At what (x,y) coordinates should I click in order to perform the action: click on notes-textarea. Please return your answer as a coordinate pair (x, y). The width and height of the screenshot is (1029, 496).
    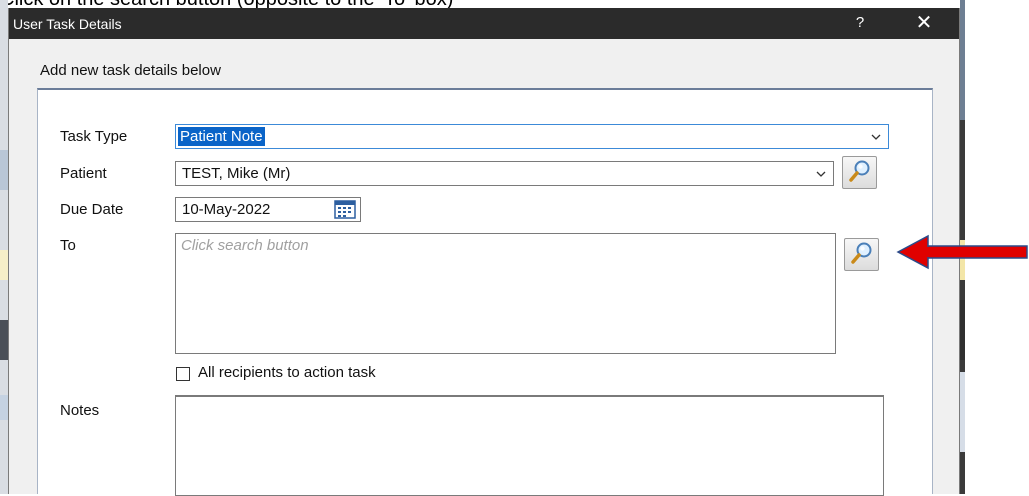
    Looking at the image, I should click on (529, 445).